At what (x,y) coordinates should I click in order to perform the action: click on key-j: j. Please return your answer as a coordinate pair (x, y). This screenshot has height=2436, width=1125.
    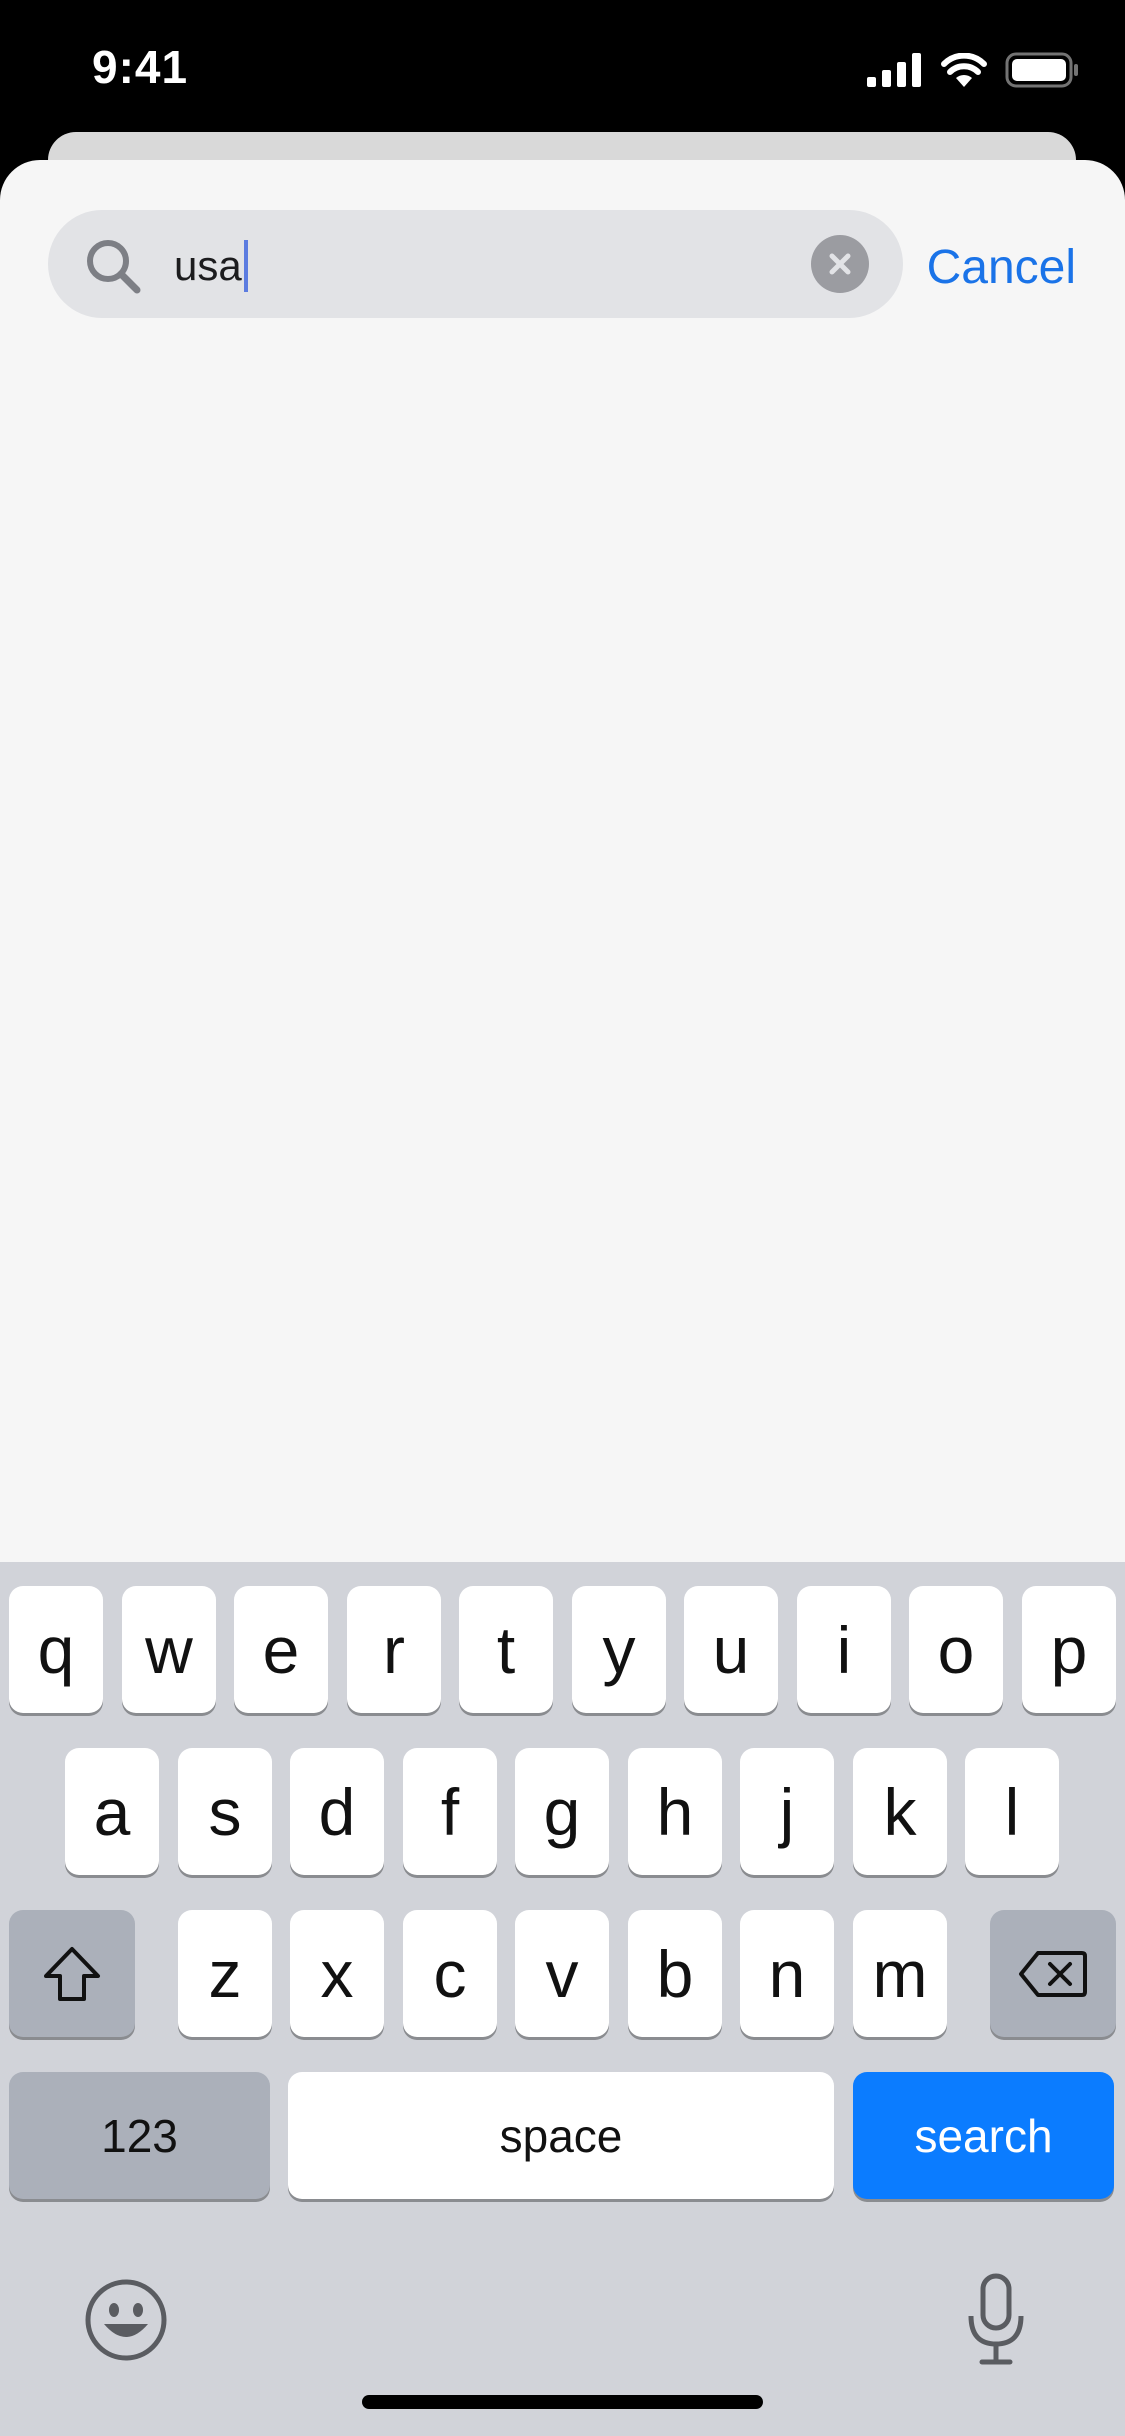
    Looking at the image, I should click on (787, 1811).